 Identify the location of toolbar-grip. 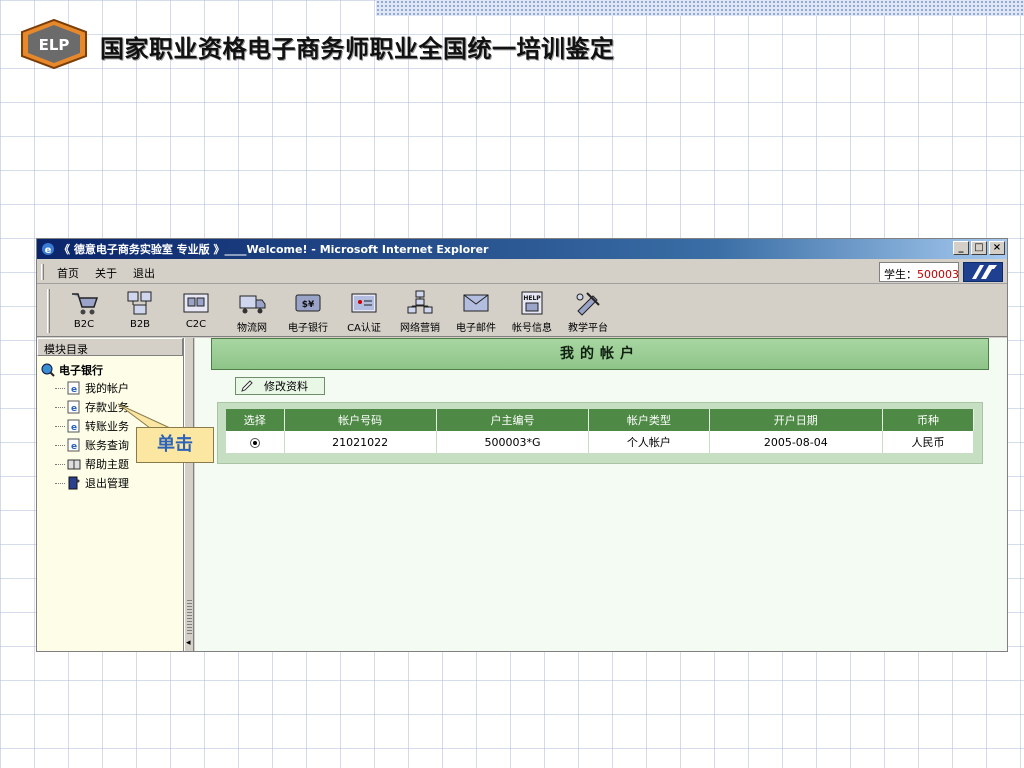
(48, 311).